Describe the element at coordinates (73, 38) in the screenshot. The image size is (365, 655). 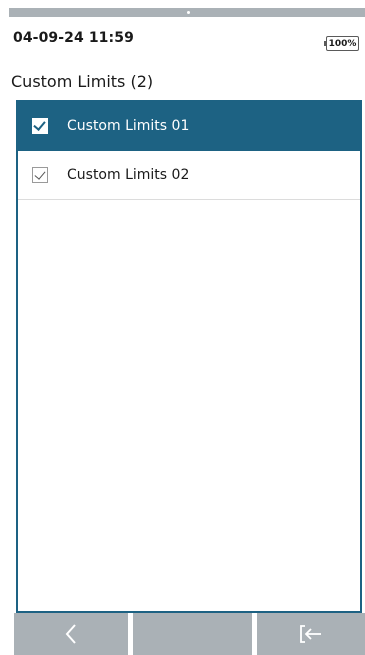
I see `datetime: 04-09-24 11:59` at that location.